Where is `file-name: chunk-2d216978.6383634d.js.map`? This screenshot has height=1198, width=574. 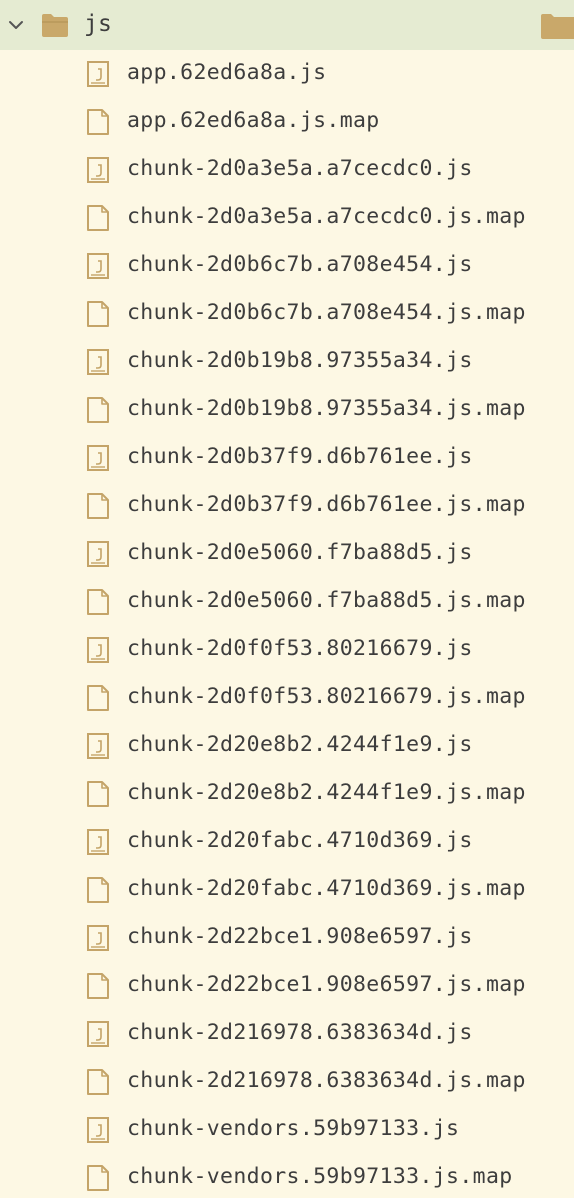 file-name: chunk-2d216978.6383634d.js.map is located at coordinates (326, 1080).